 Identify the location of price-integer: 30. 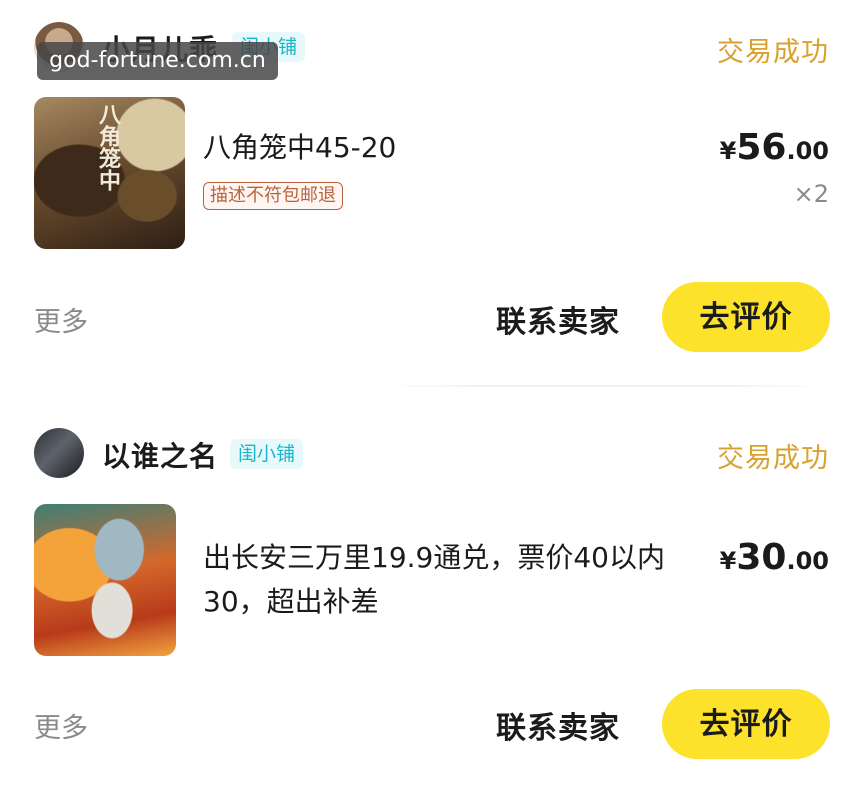
(761, 557).